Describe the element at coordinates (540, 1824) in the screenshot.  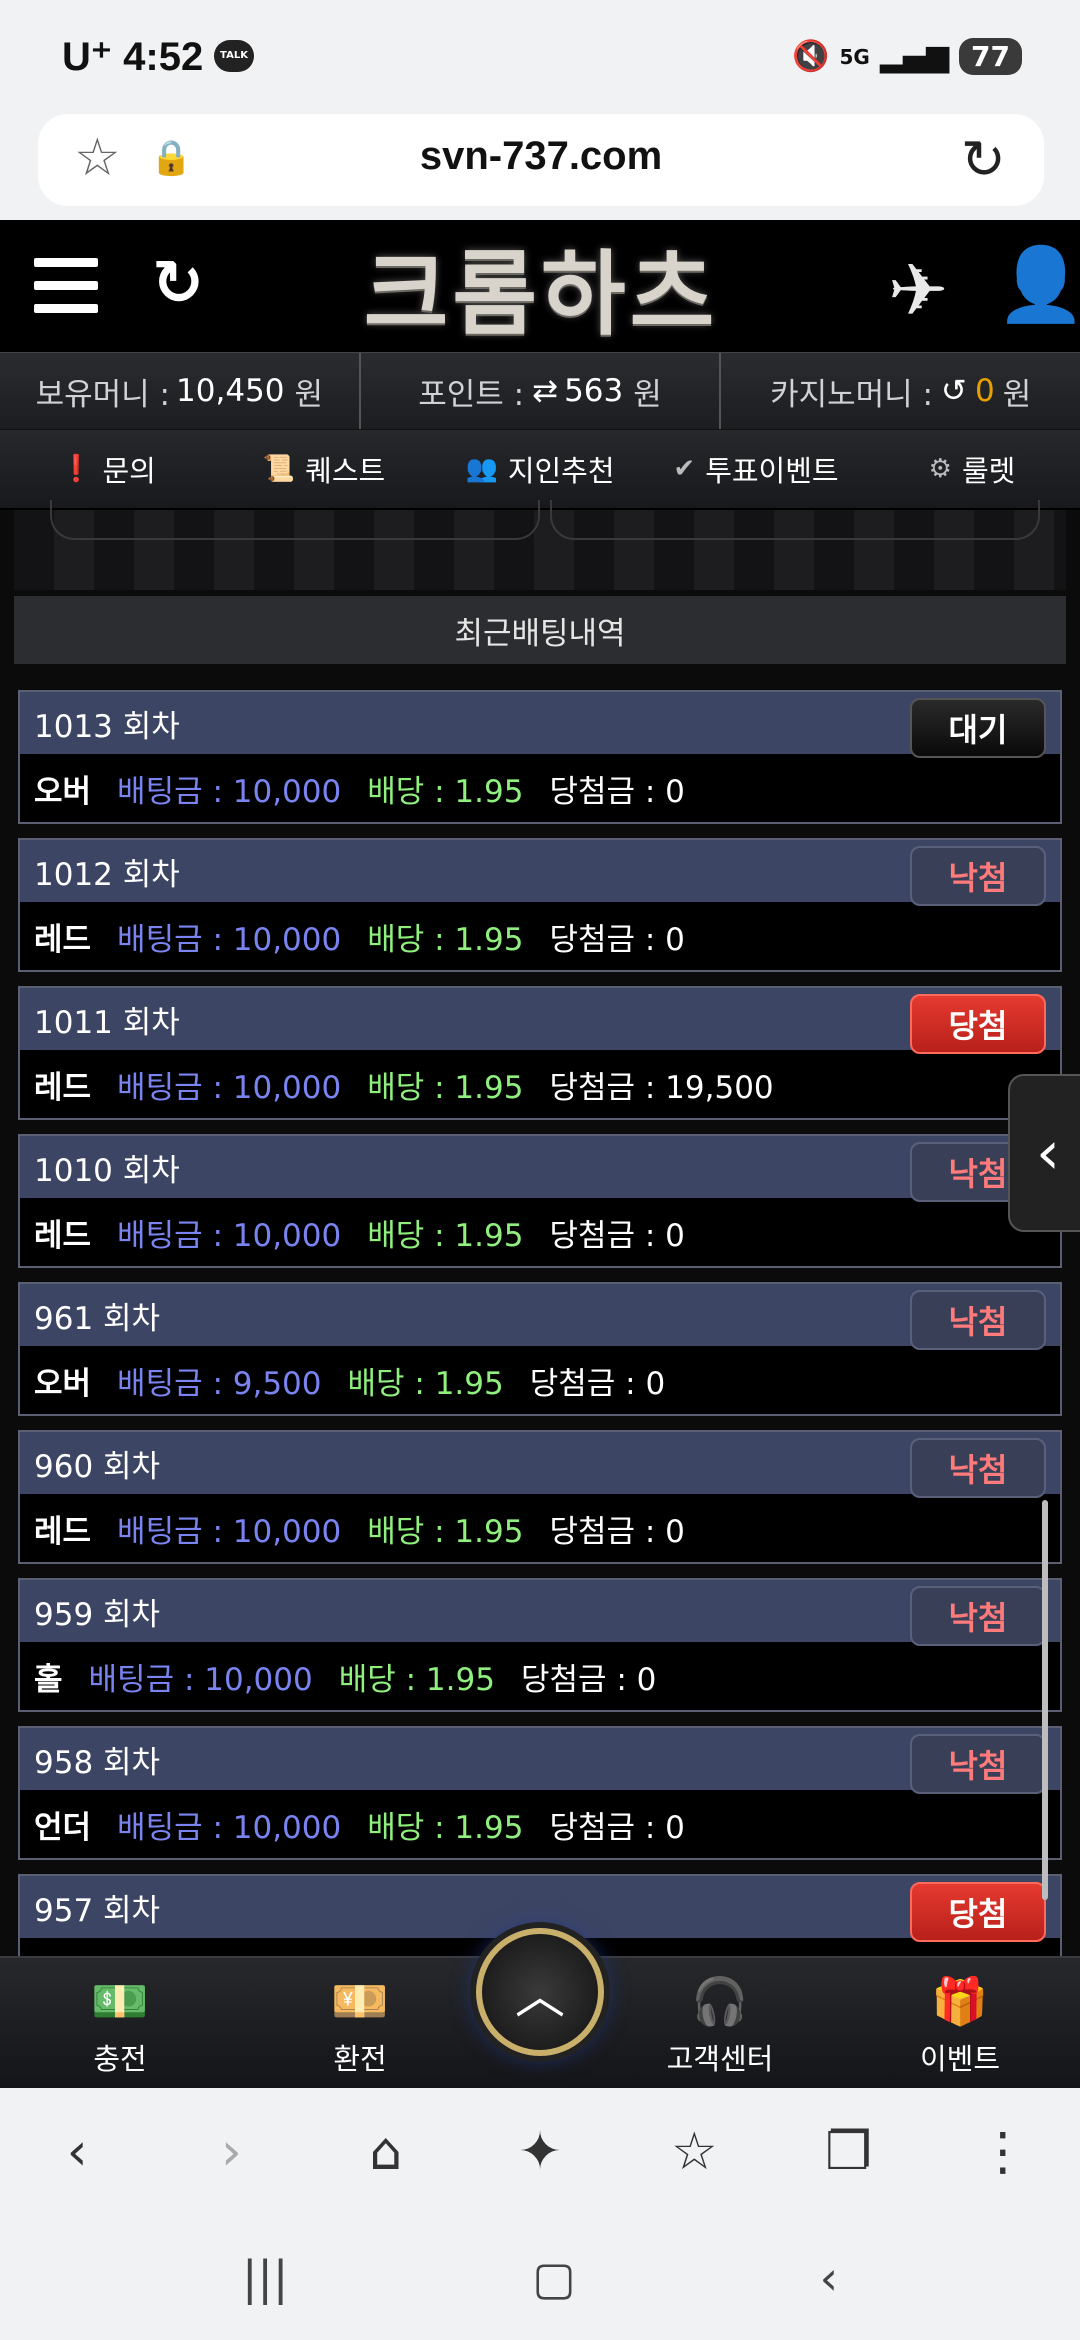
I see `bet-details: 언더 배팅금 : 10,000 배당 : 1.95 당첨금 : 0` at that location.